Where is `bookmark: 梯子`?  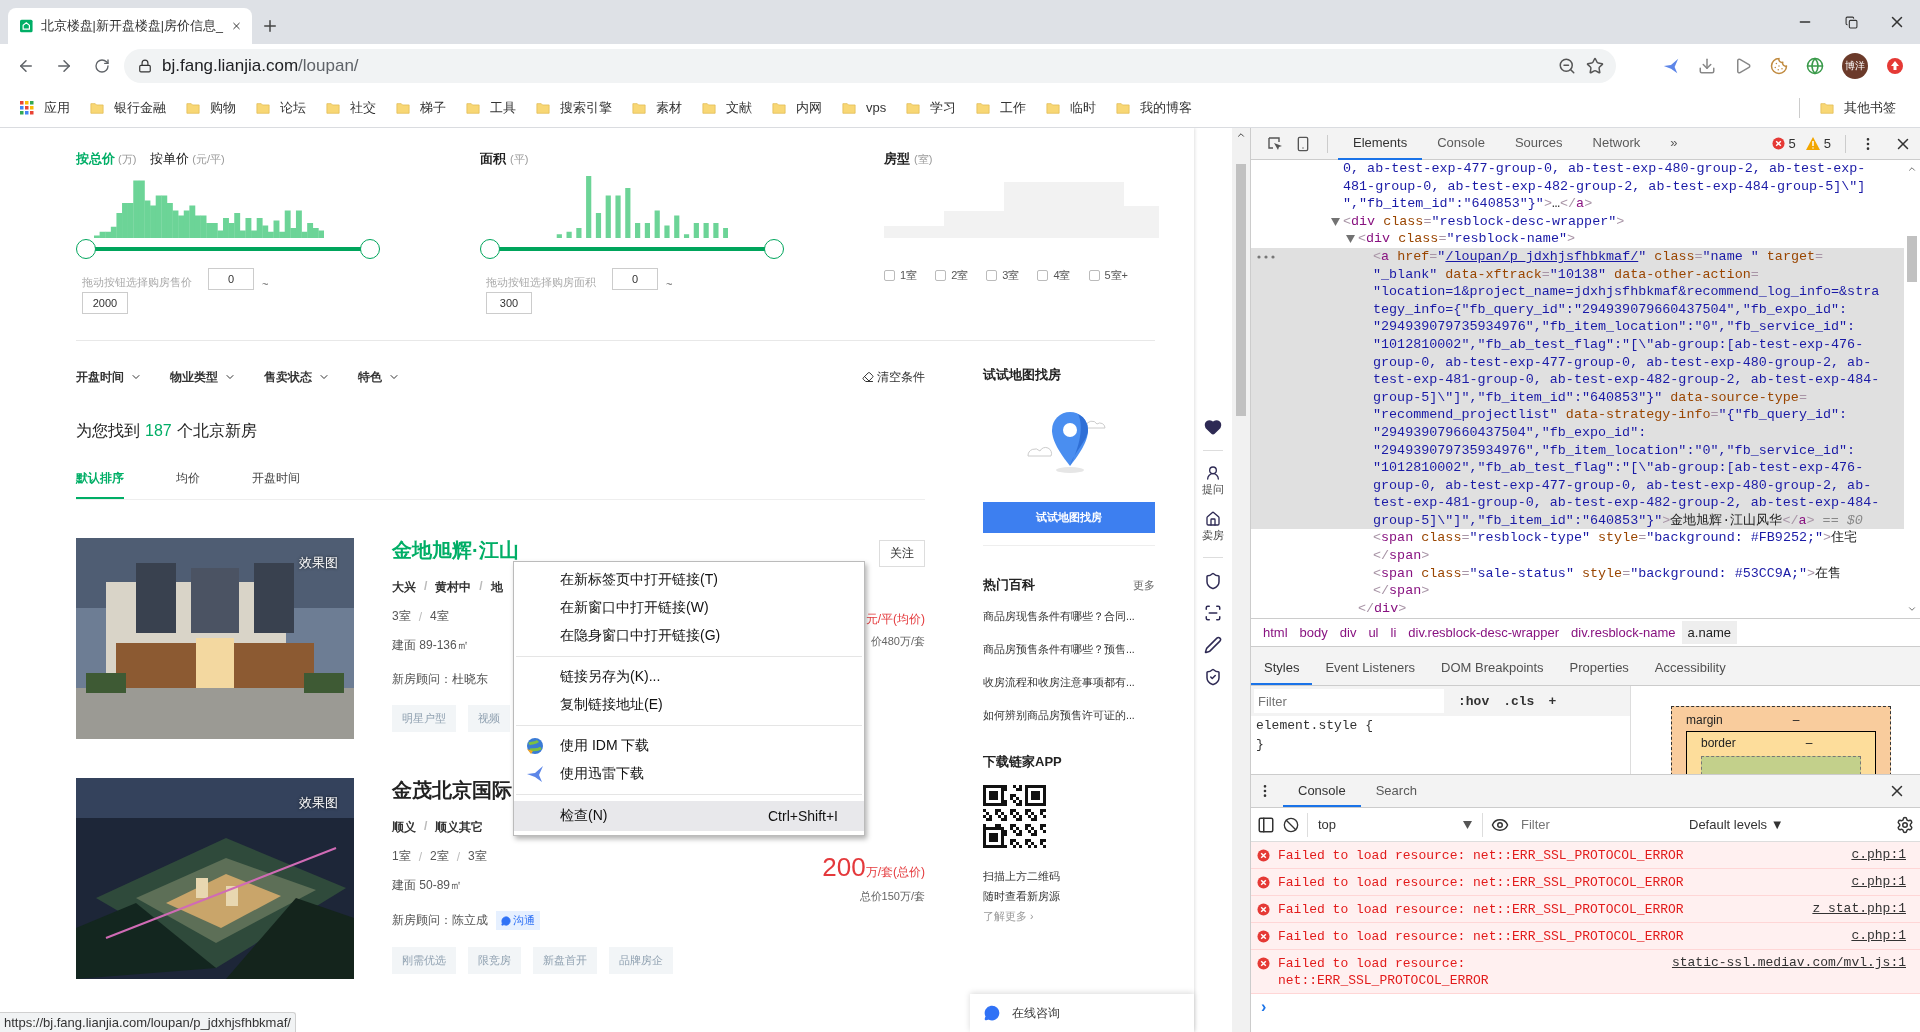 bookmark: 梯子 is located at coordinates (423, 107).